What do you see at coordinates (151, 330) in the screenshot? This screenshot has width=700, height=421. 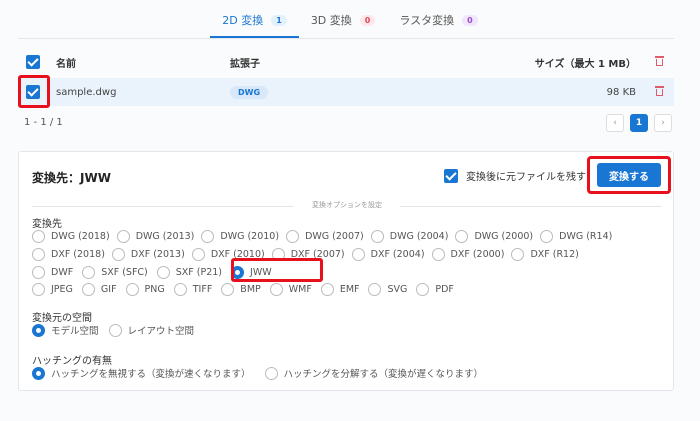 I see `space-option-layout: レイアウト空間` at bounding box center [151, 330].